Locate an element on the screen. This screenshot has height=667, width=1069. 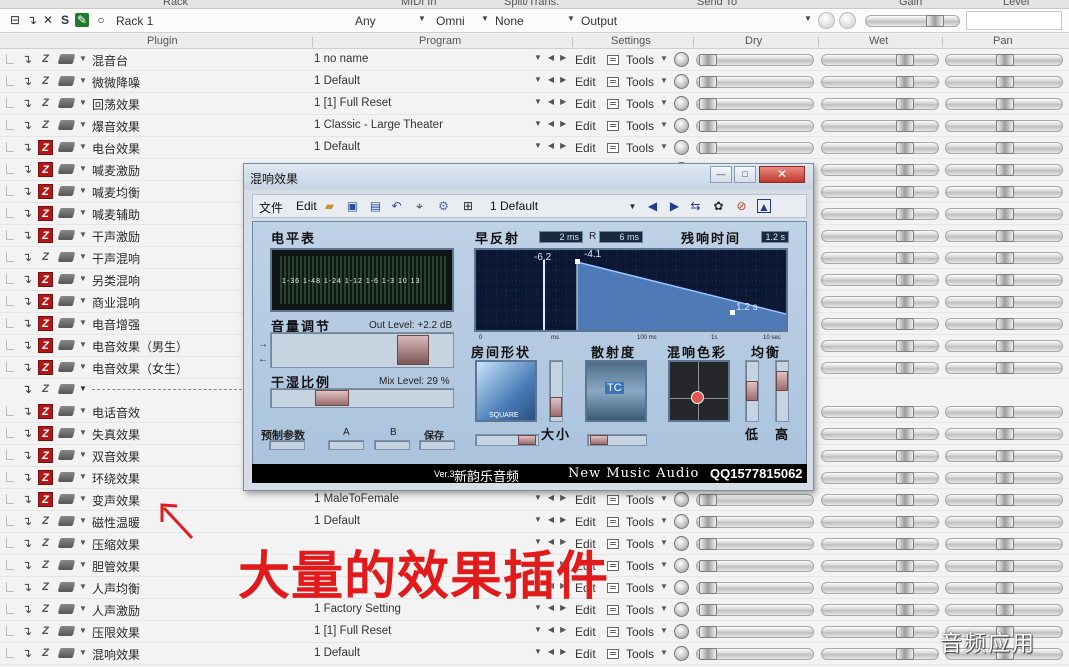
plugin-name: 失真效果 is located at coordinates (116, 434).